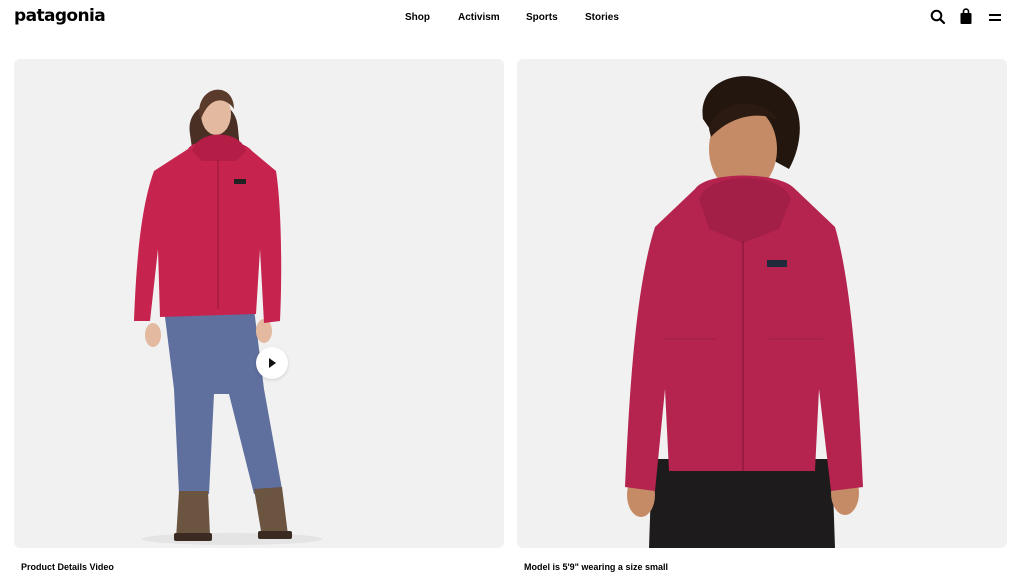  Describe the element at coordinates (67, 567) in the screenshot. I see `left-image-caption: Product Details Video` at that location.